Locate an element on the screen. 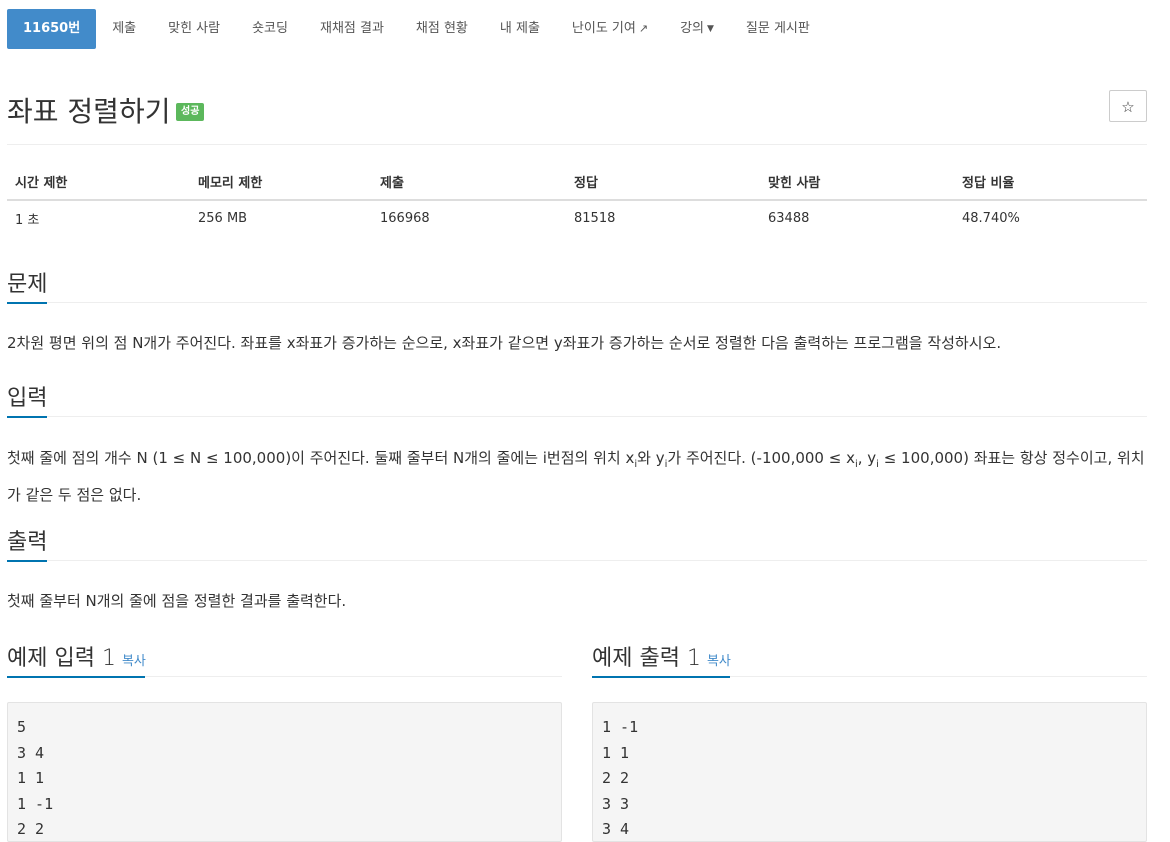 The width and height of the screenshot is (1170, 842). value-accepted: 81518 is located at coordinates (595, 218).